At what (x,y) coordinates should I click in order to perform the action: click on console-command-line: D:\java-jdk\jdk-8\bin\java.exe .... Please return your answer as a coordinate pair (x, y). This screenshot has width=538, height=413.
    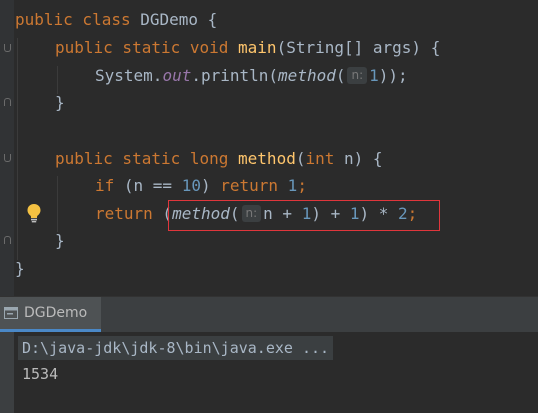
    Looking at the image, I should click on (176, 348).